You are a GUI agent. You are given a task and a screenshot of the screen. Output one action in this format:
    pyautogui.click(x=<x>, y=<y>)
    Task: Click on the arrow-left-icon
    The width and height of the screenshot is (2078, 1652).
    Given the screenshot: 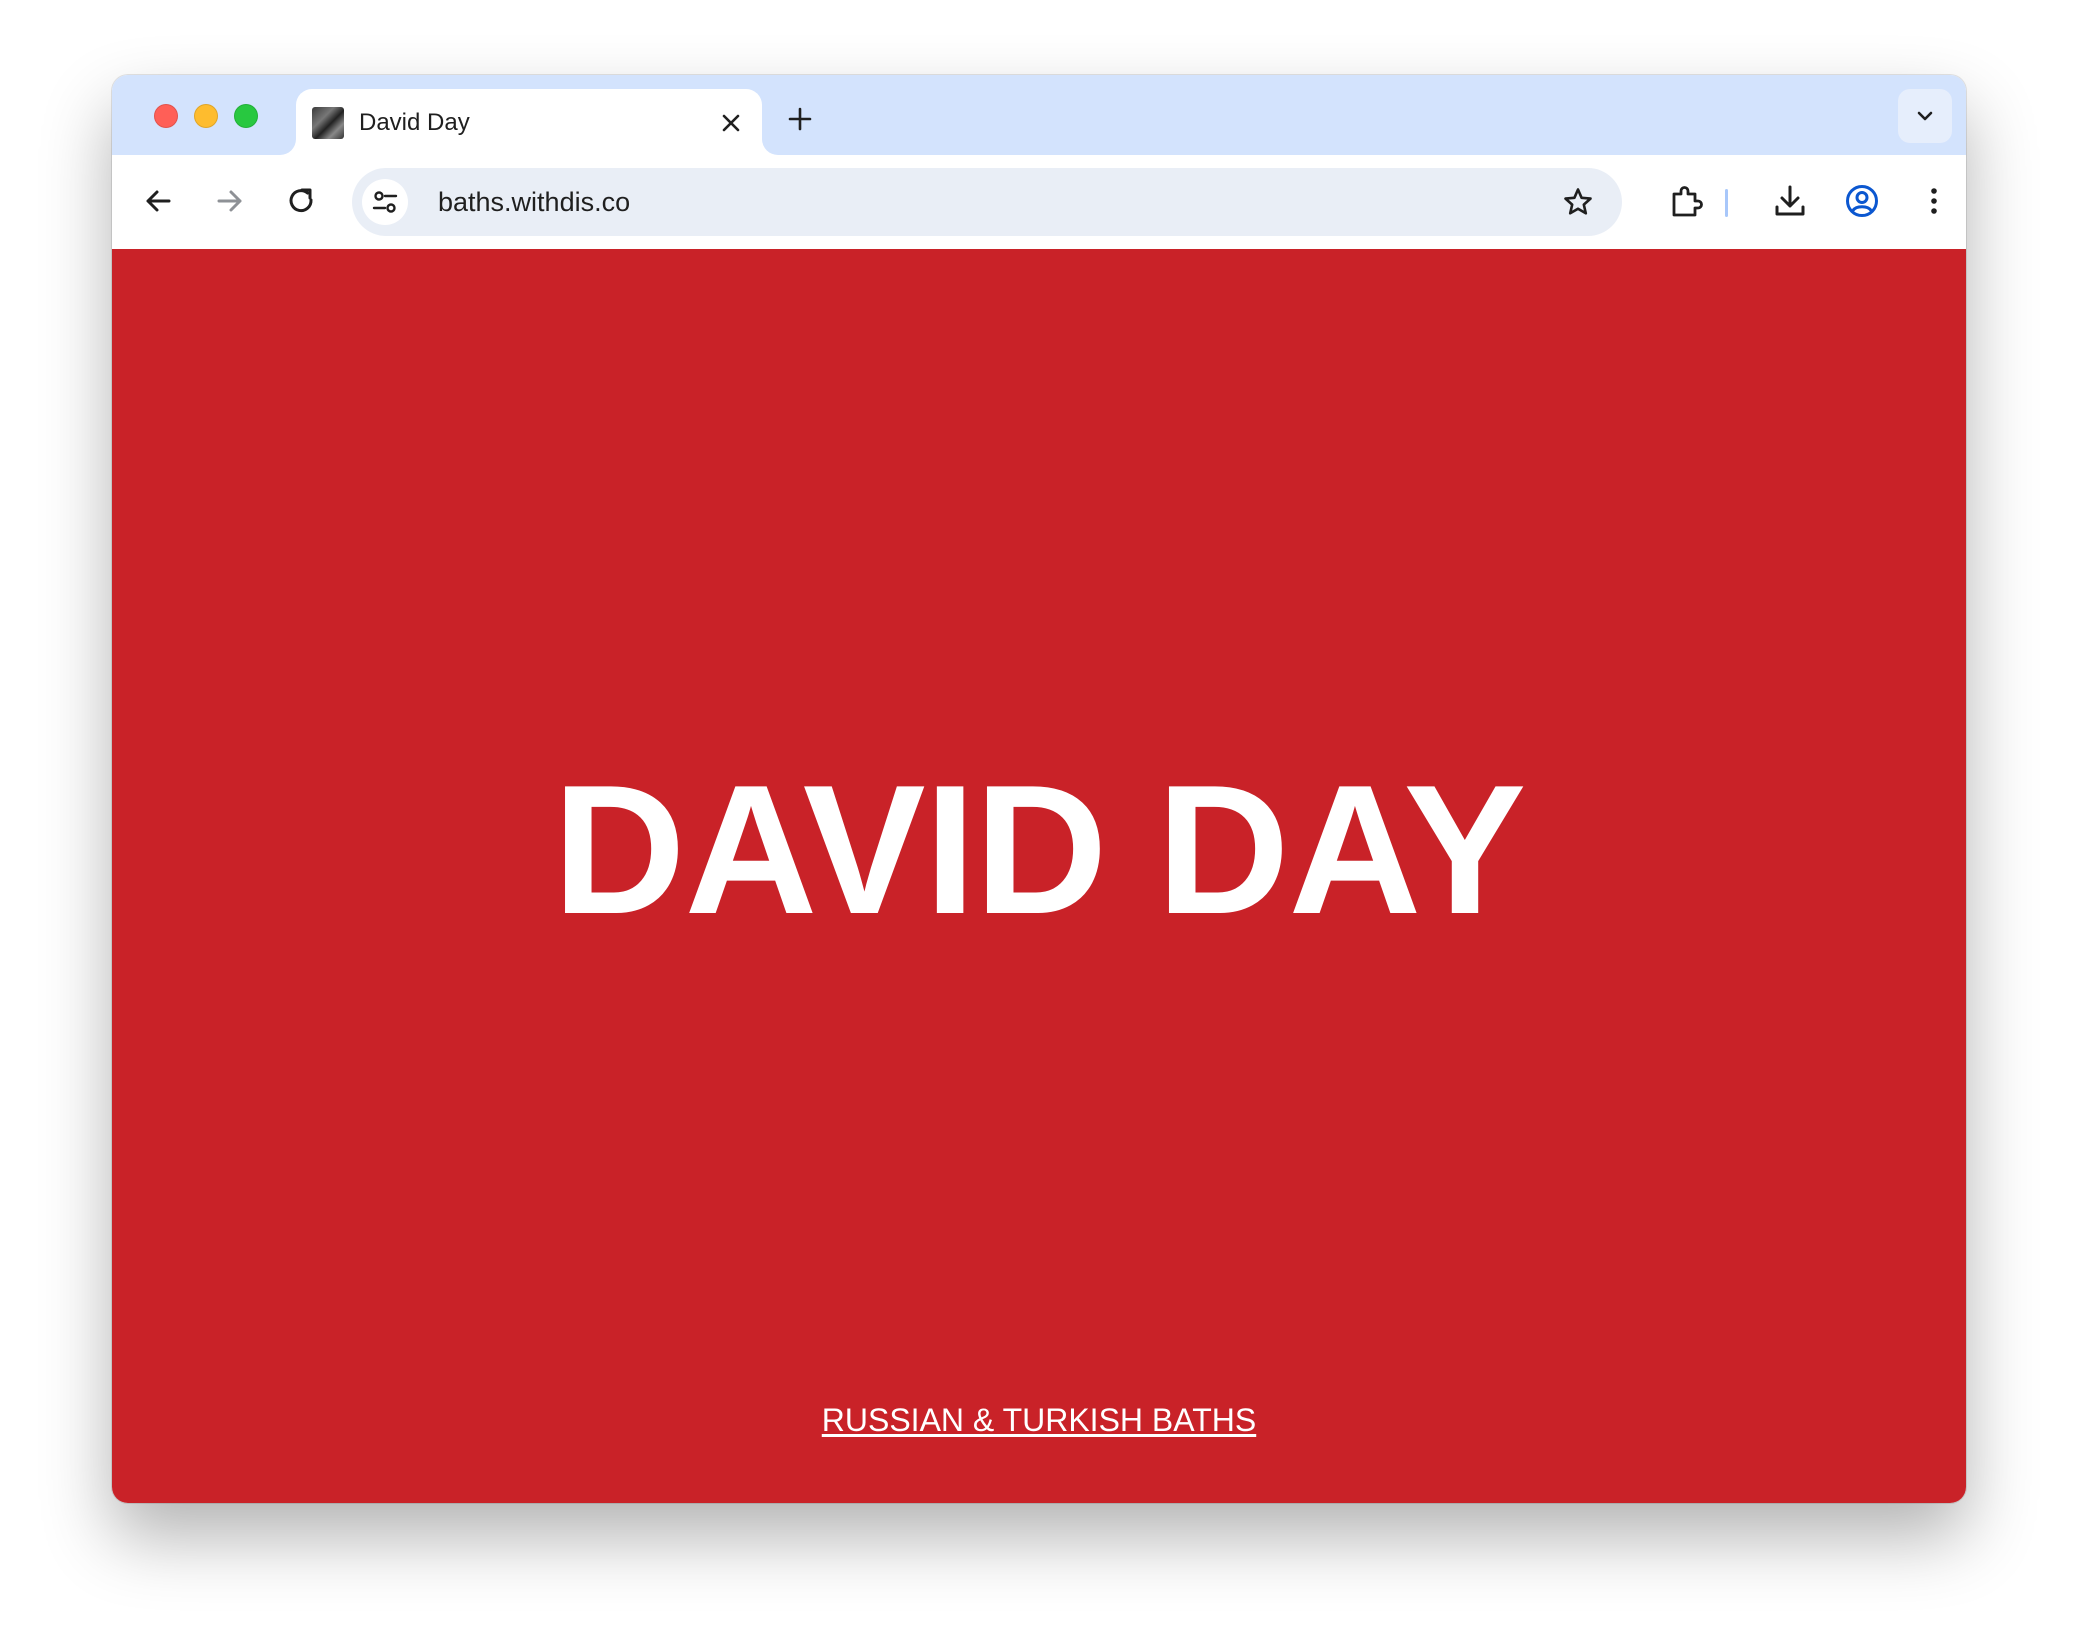 What is the action you would take?
    pyautogui.click(x=158, y=201)
    